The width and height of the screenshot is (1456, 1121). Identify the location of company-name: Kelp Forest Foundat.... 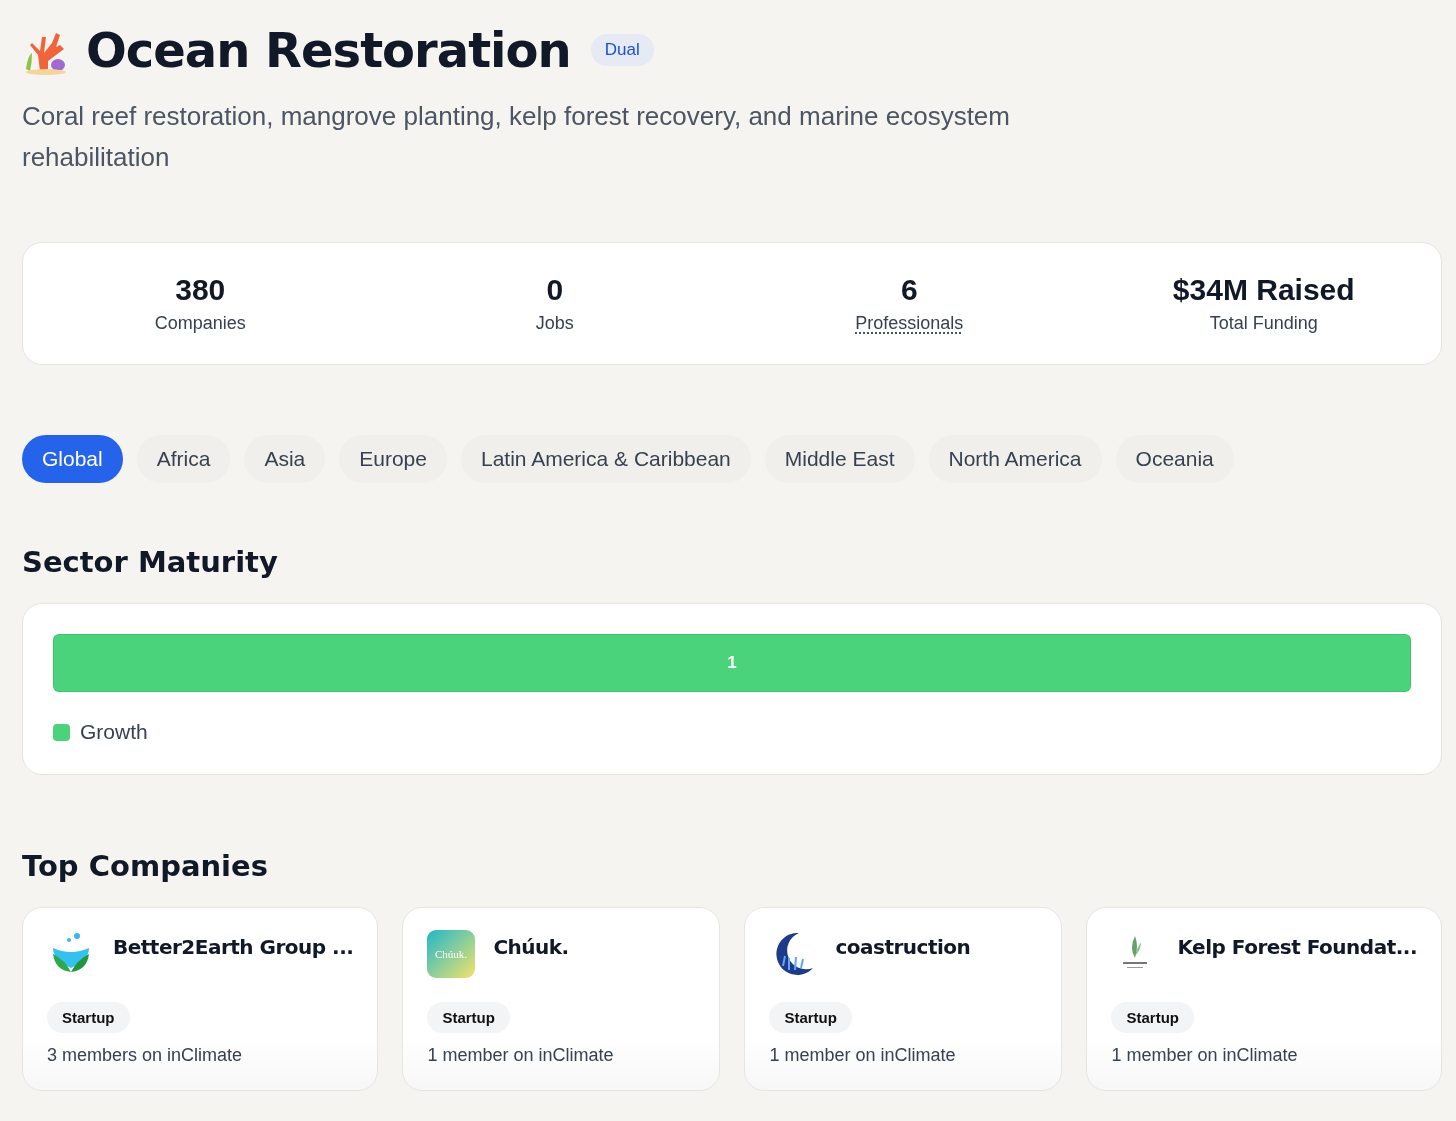
(1297, 947).